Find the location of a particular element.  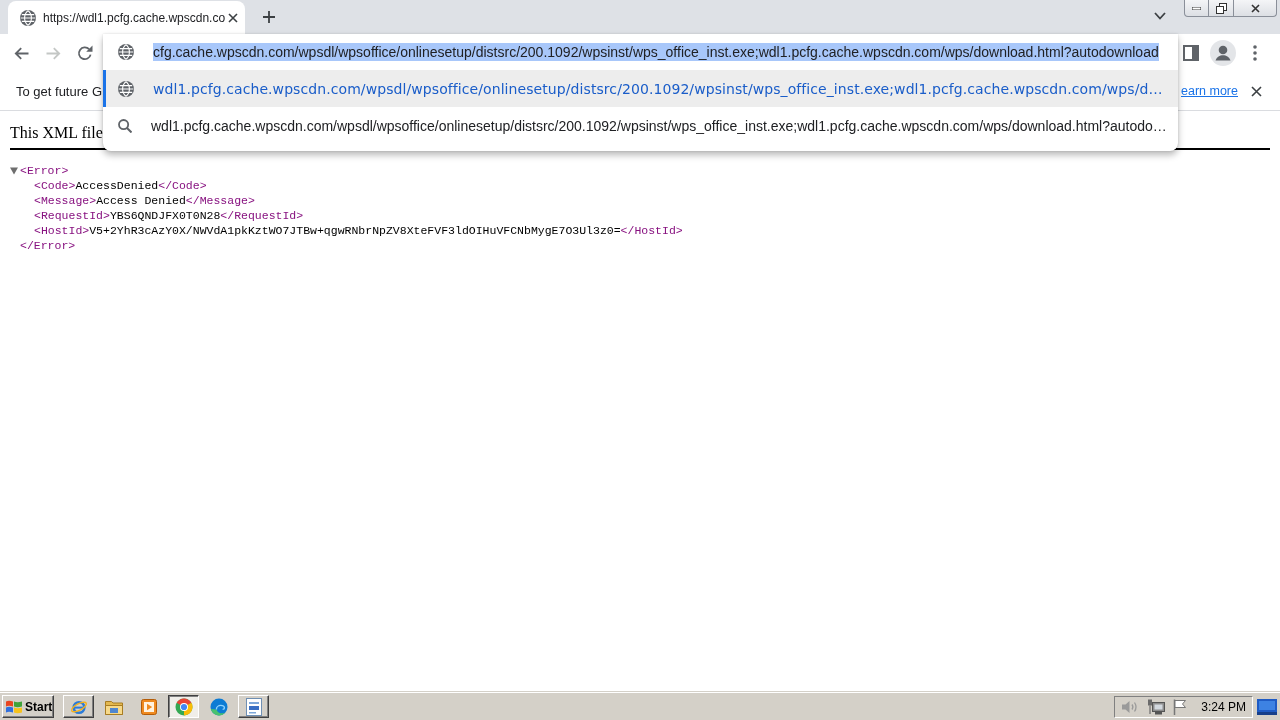

start-button: Start is located at coordinates (28, 706).